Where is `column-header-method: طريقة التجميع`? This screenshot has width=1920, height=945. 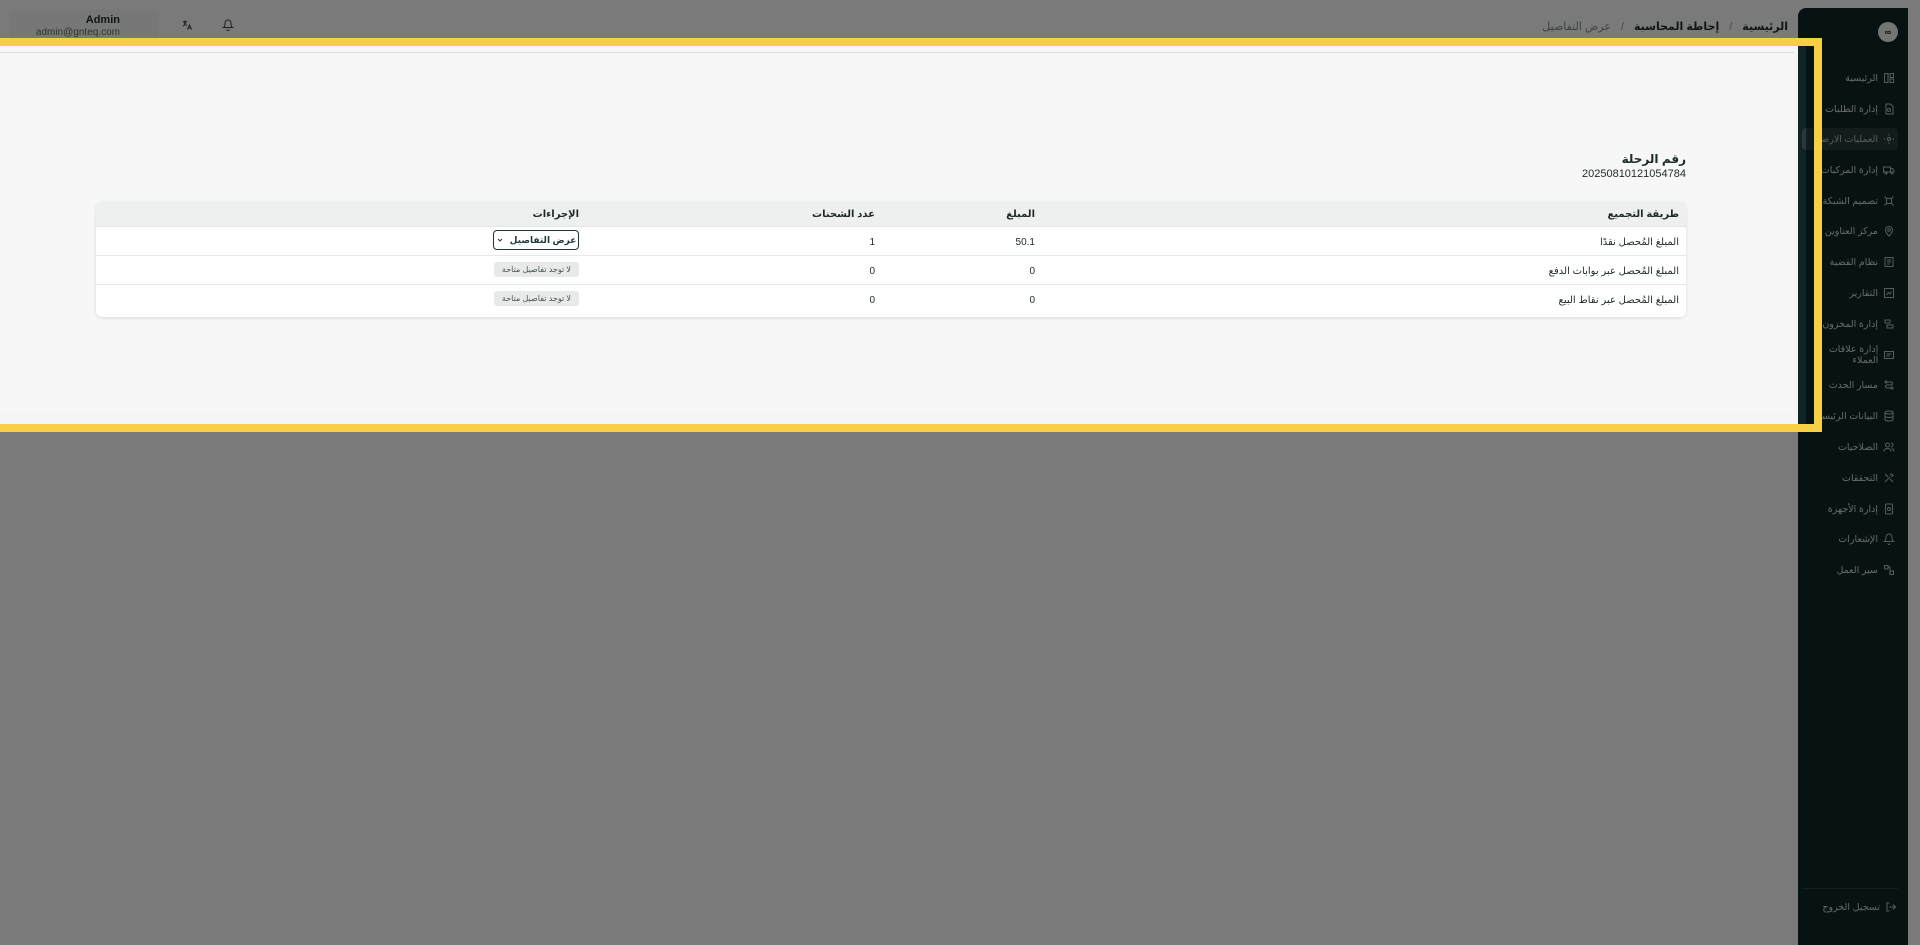
column-header-method: طريقة التجميع is located at coordinates (1643, 214).